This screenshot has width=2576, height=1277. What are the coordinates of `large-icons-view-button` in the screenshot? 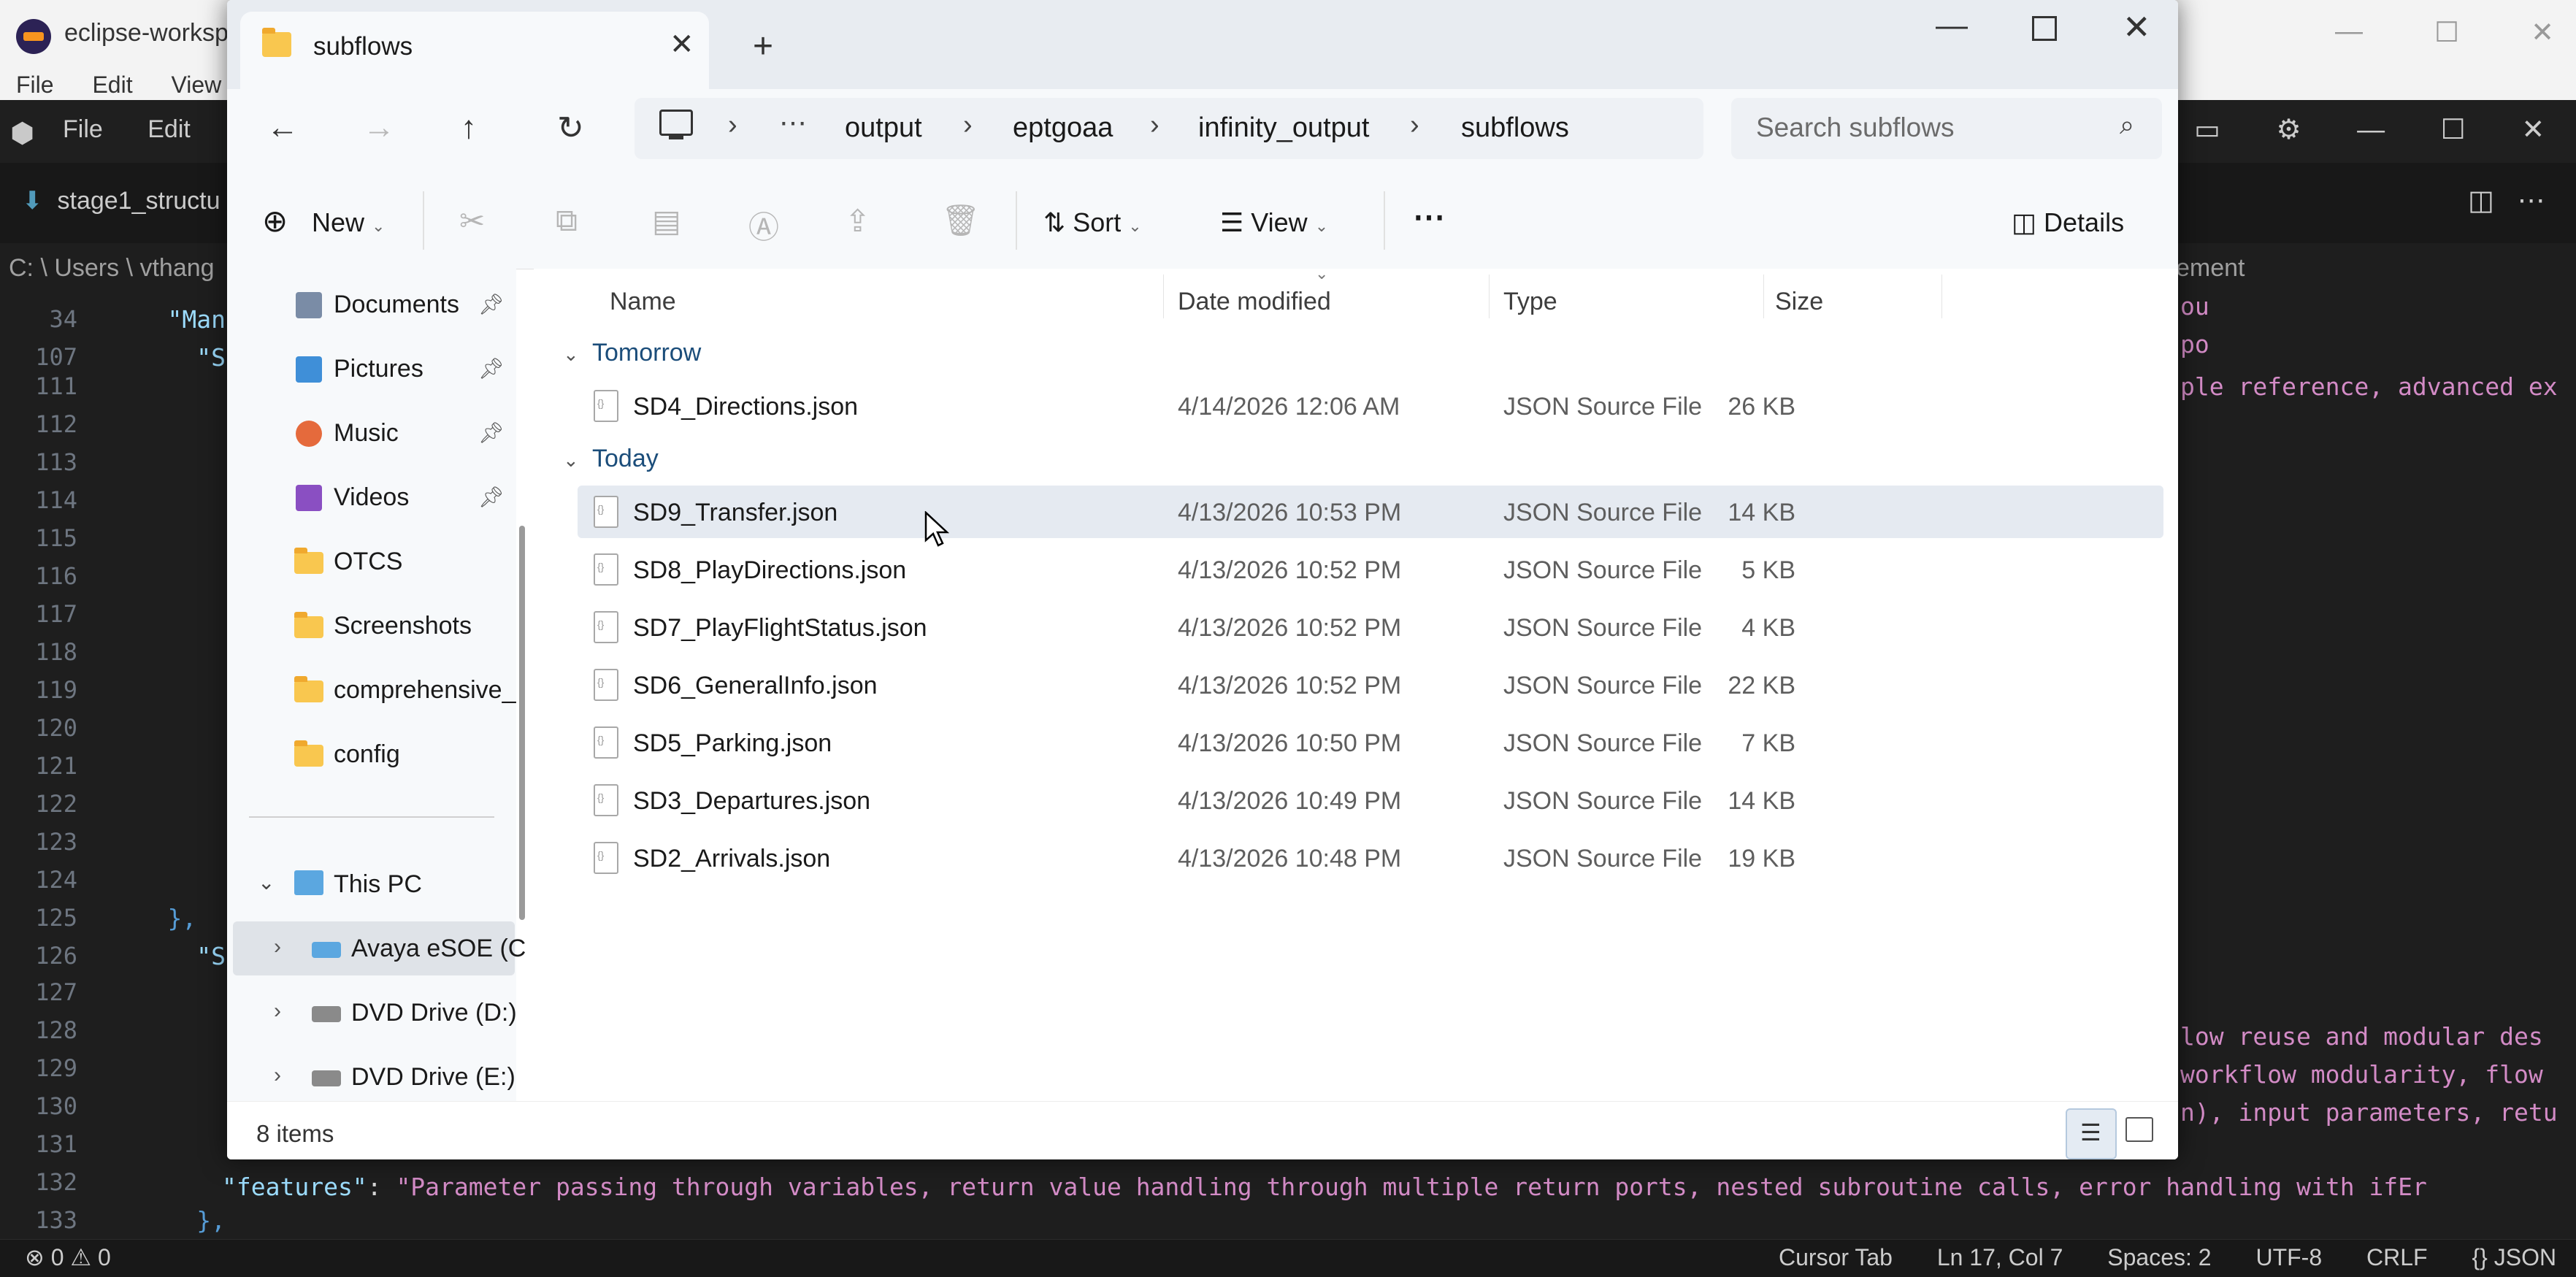 It's located at (2139, 1129).